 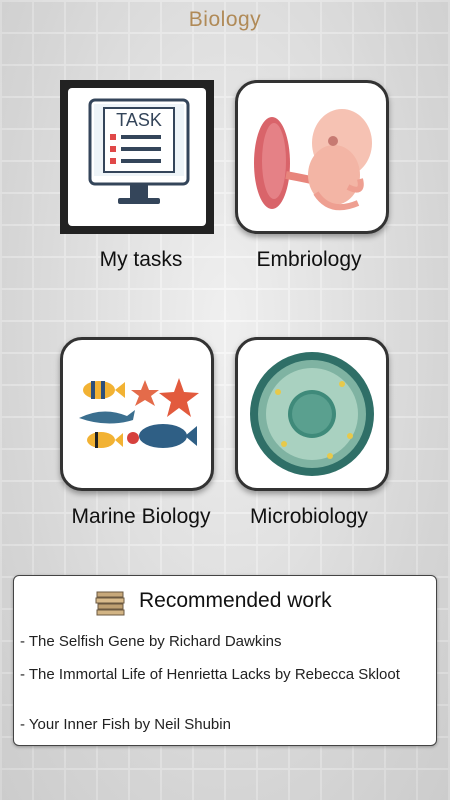 I want to click on tile-label-microbiology: Microbiology, so click(x=309, y=517).